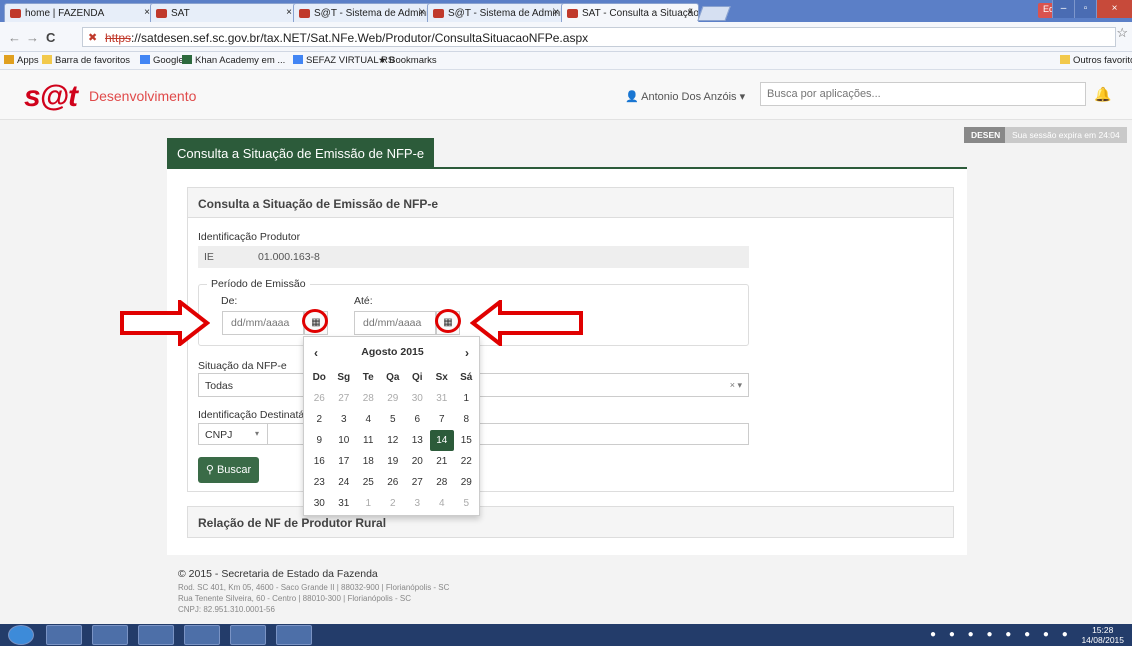 This screenshot has width=1132, height=646. What do you see at coordinates (441, 377) in the screenshot?
I see `weekday-header: Sx` at bounding box center [441, 377].